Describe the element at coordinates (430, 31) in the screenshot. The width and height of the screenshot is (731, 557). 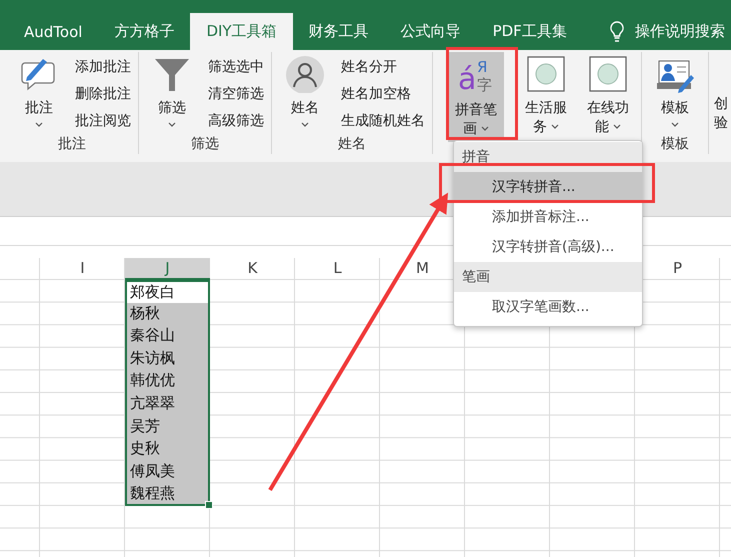
I see `ribbon-tab: 公式向导` at that location.